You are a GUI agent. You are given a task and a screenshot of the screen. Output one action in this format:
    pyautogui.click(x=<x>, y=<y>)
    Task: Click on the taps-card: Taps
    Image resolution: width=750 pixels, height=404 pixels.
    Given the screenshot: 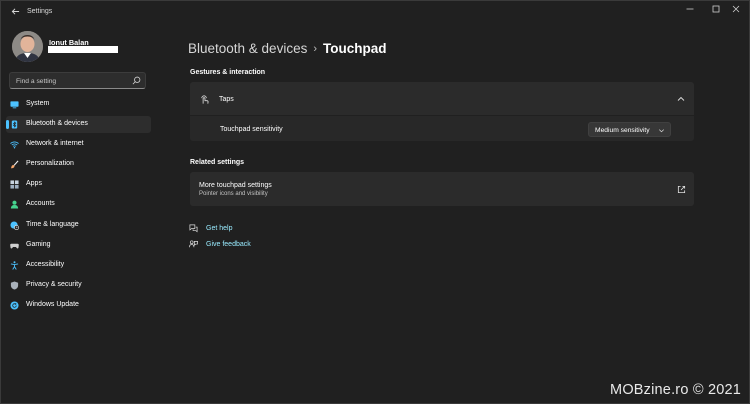 What is the action you would take?
    pyautogui.click(x=442, y=98)
    